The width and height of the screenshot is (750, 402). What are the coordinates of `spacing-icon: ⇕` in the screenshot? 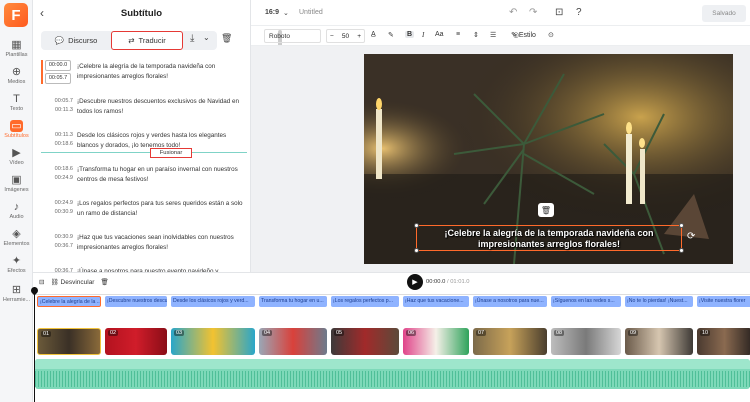 It's located at (476, 35).